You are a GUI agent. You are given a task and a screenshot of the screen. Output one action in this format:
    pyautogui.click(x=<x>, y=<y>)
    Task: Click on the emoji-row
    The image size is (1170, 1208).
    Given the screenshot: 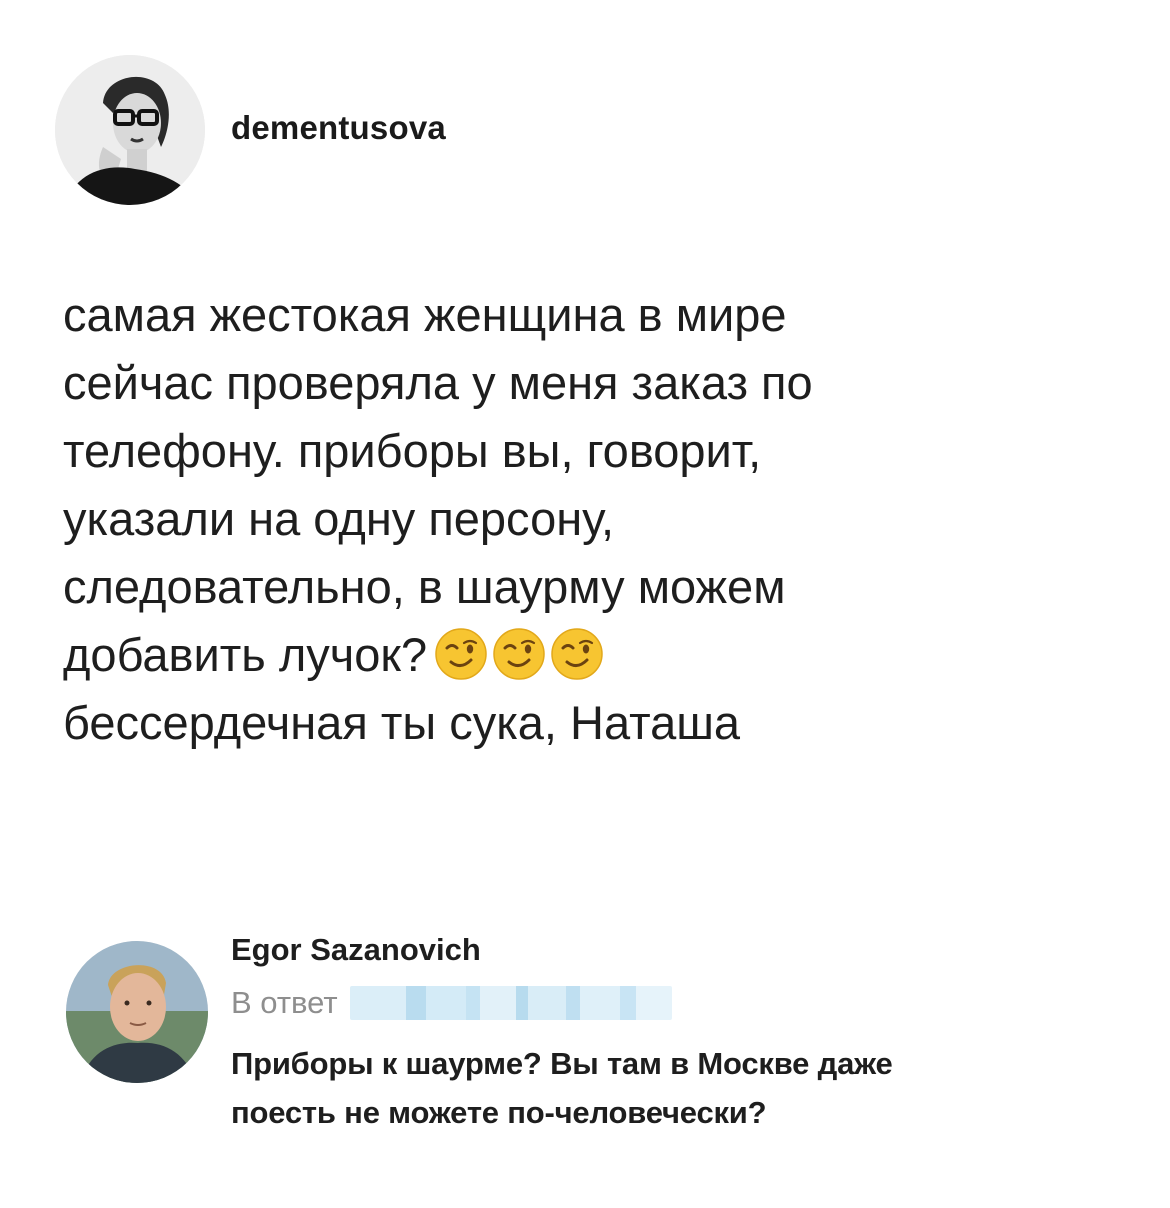 What is the action you would take?
    pyautogui.click(x=519, y=654)
    